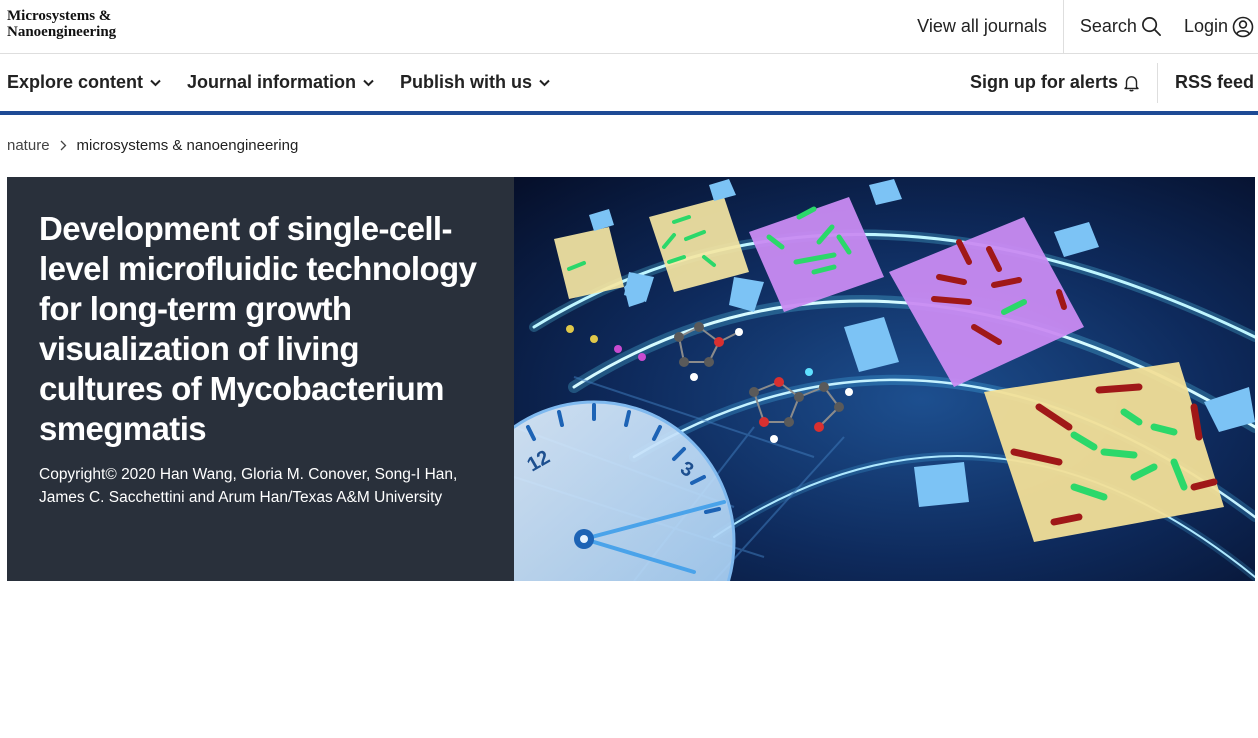  I want to click on search-button: Search, so click(1124, 26).